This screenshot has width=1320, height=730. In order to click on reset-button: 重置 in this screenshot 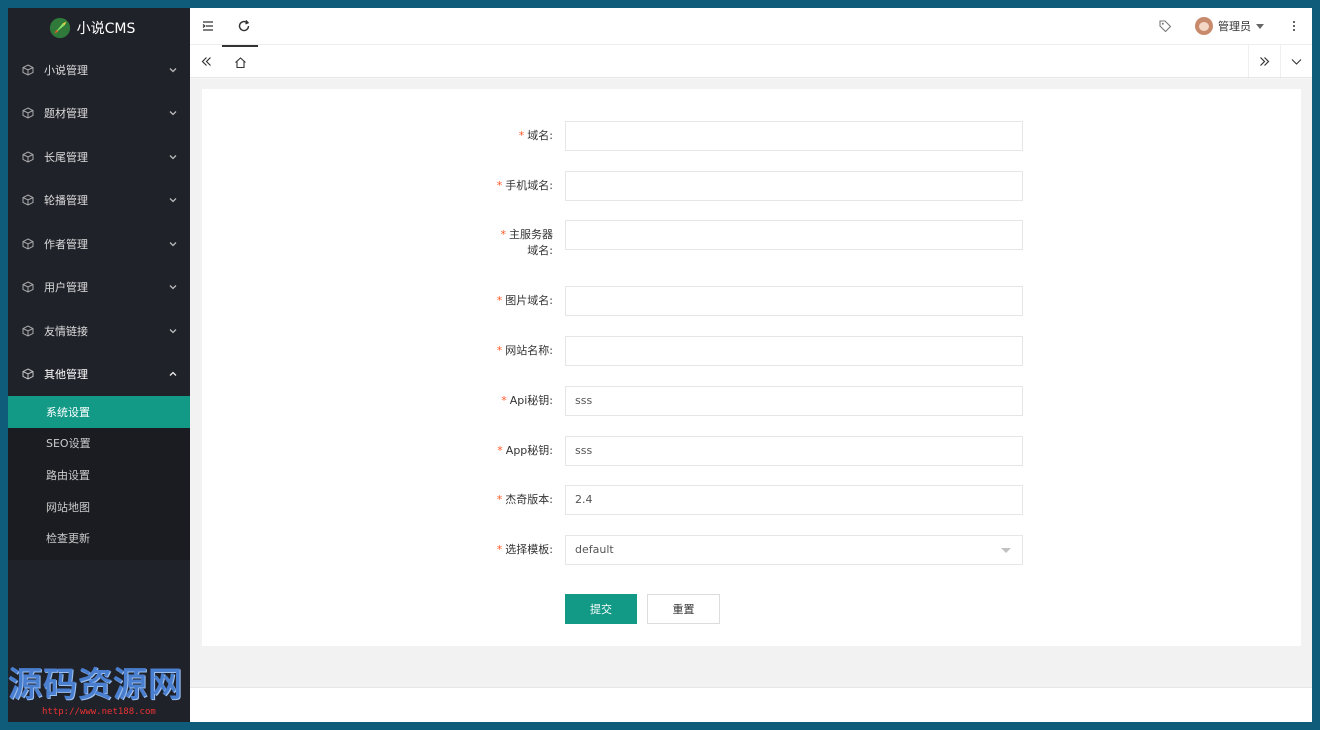, I will do `click(683, 609)`.